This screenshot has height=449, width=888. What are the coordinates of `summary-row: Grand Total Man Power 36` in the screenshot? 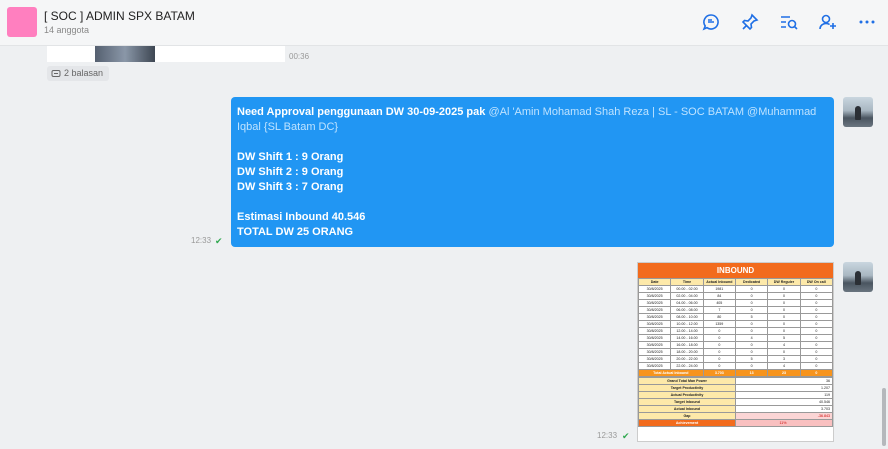 It's located at (735, 381).